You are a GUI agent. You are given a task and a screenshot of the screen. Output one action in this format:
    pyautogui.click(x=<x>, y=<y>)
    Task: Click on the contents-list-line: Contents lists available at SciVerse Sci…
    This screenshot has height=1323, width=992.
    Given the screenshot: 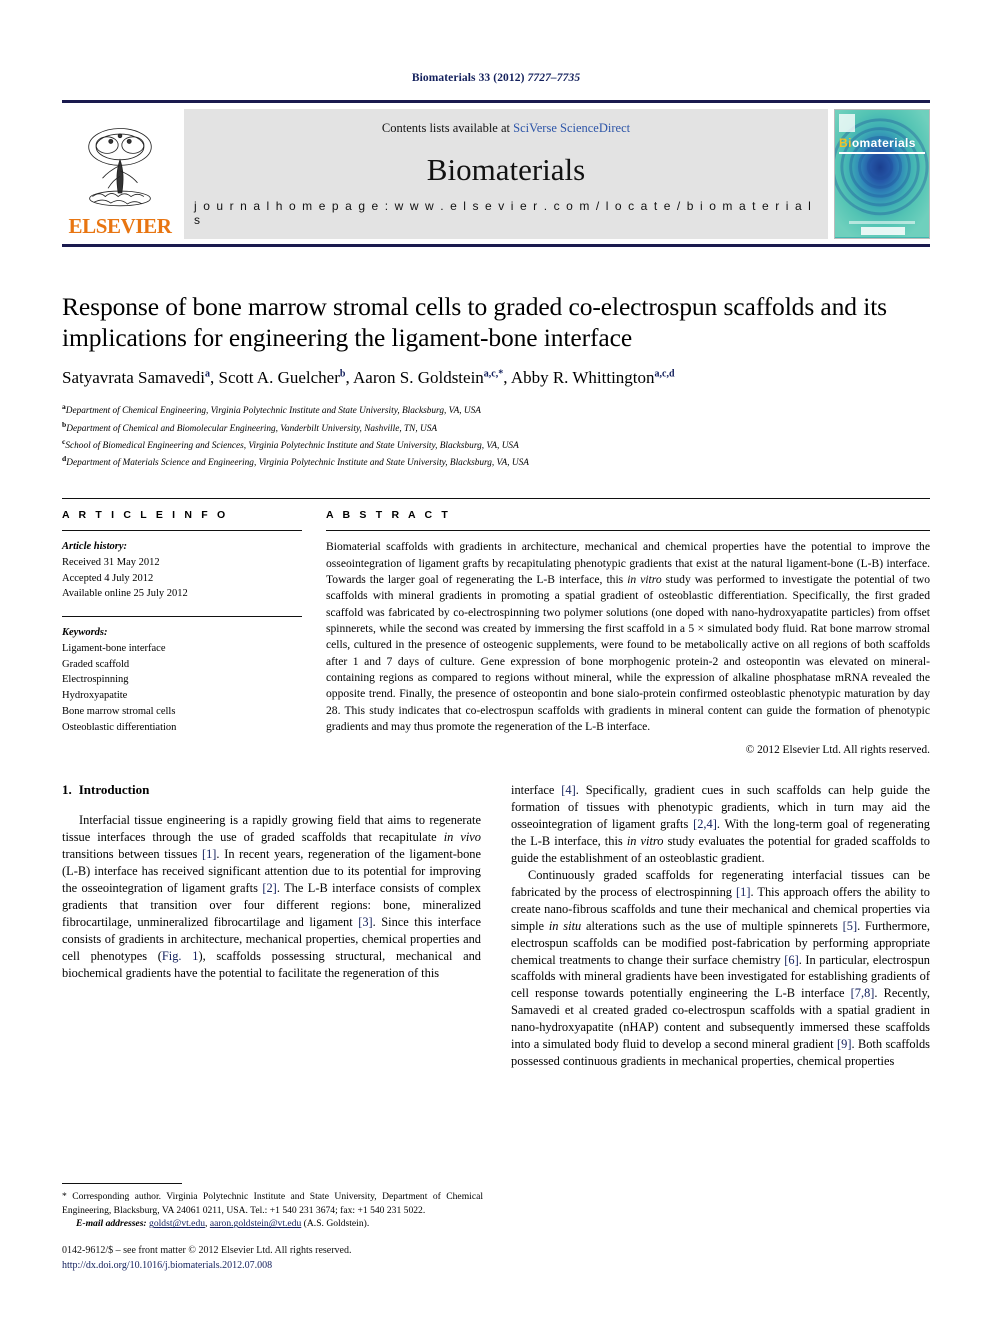 What is the action you would take?
    pyautogui.click(x=506, y=128)
    